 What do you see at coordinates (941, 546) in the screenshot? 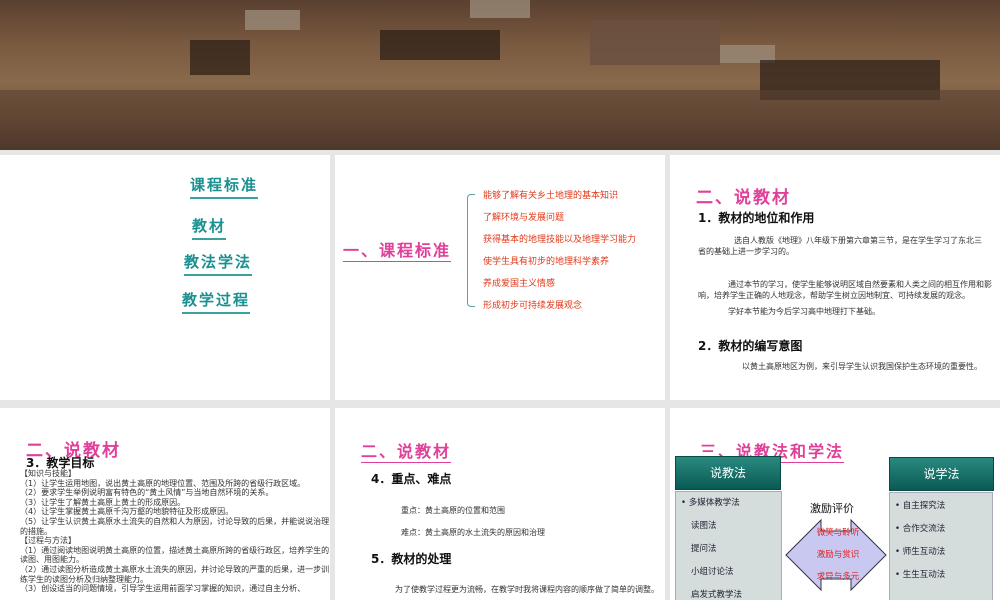
I see `learn-method-list: • 自主探究法 • 合作交流法 • 师生互动法 • 生生互动法` at bounding box center [941, 546].